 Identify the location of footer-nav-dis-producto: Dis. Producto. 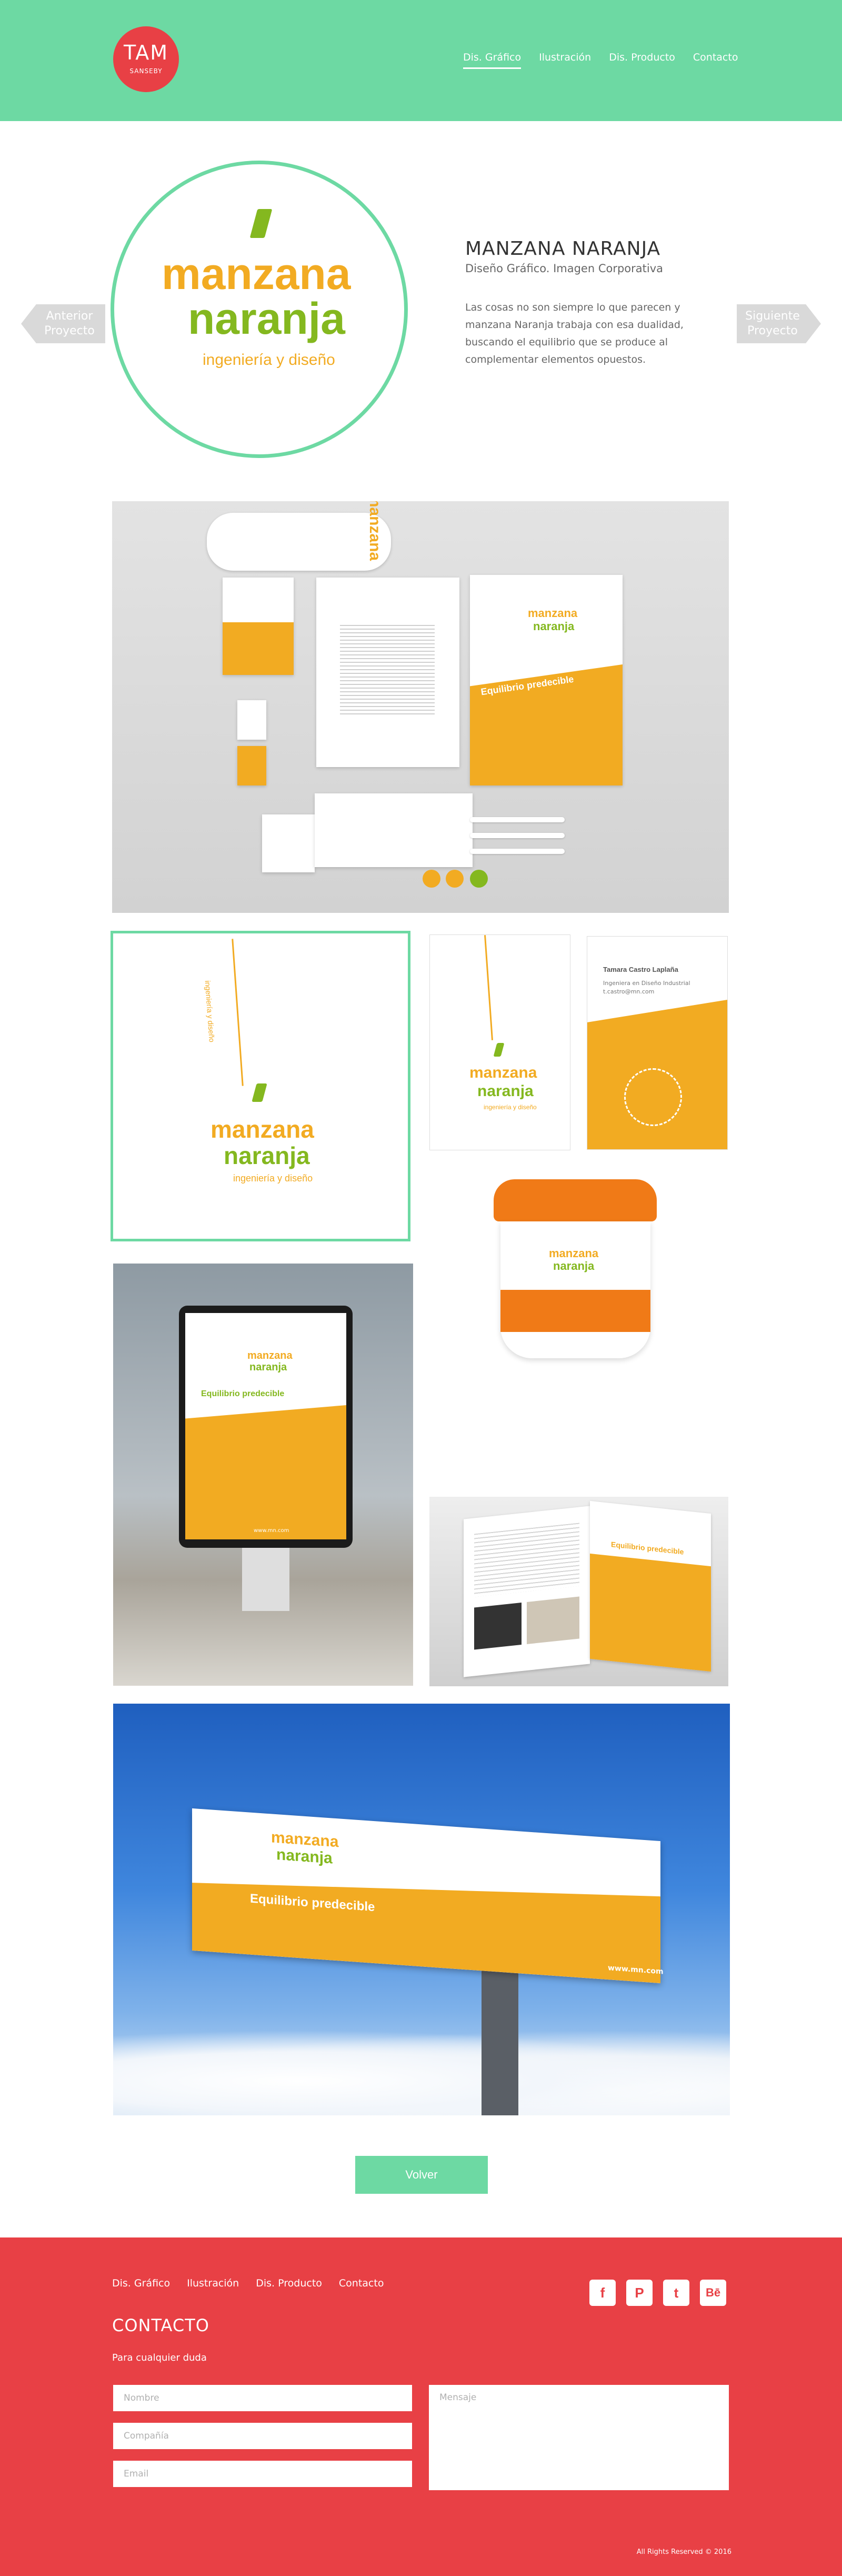
(289, 2283).